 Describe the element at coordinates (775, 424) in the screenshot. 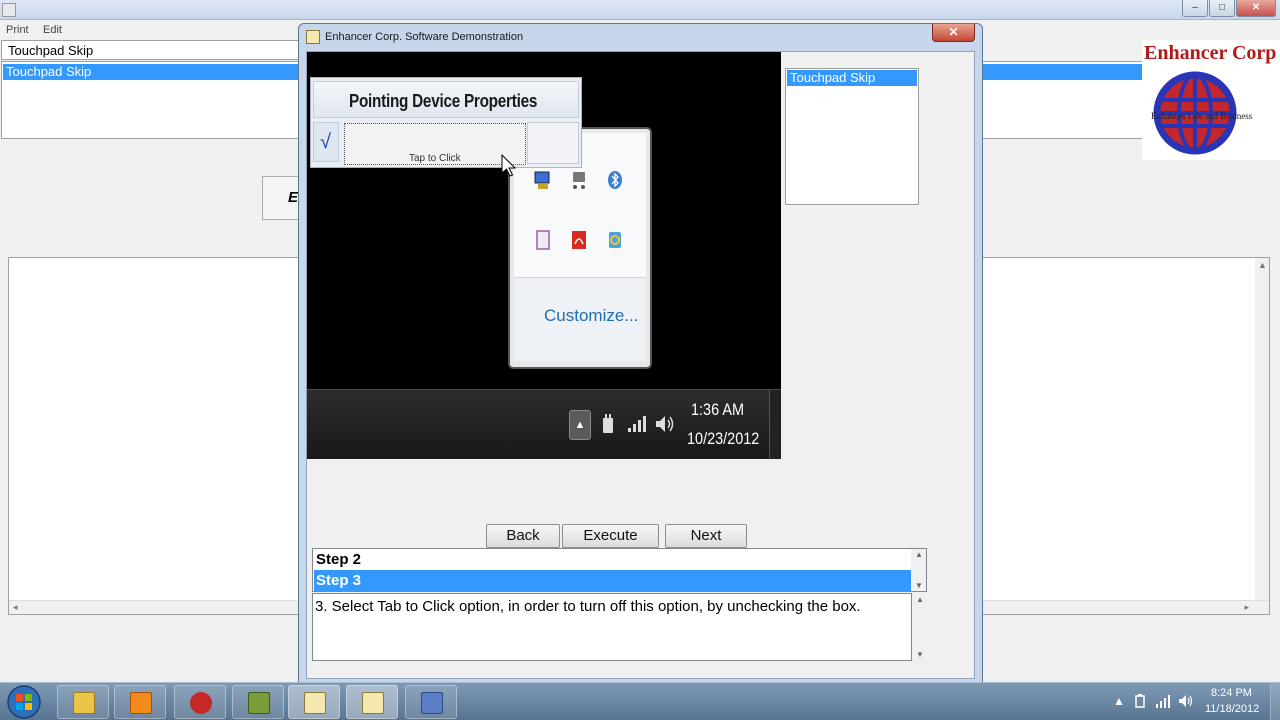

I see `screenshot-show-desktop` at that location.